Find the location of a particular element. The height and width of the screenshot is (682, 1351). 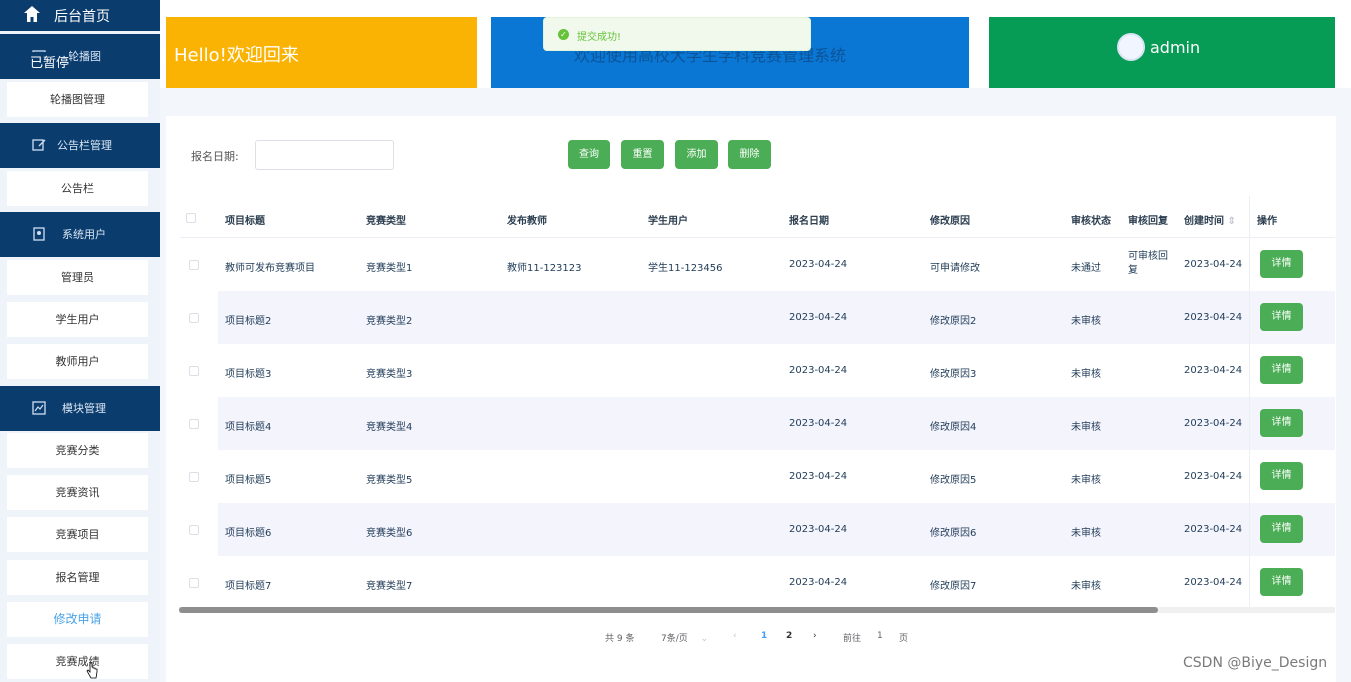

sidebar-section-label: 模块管理 is located at coordinates (84, 408).